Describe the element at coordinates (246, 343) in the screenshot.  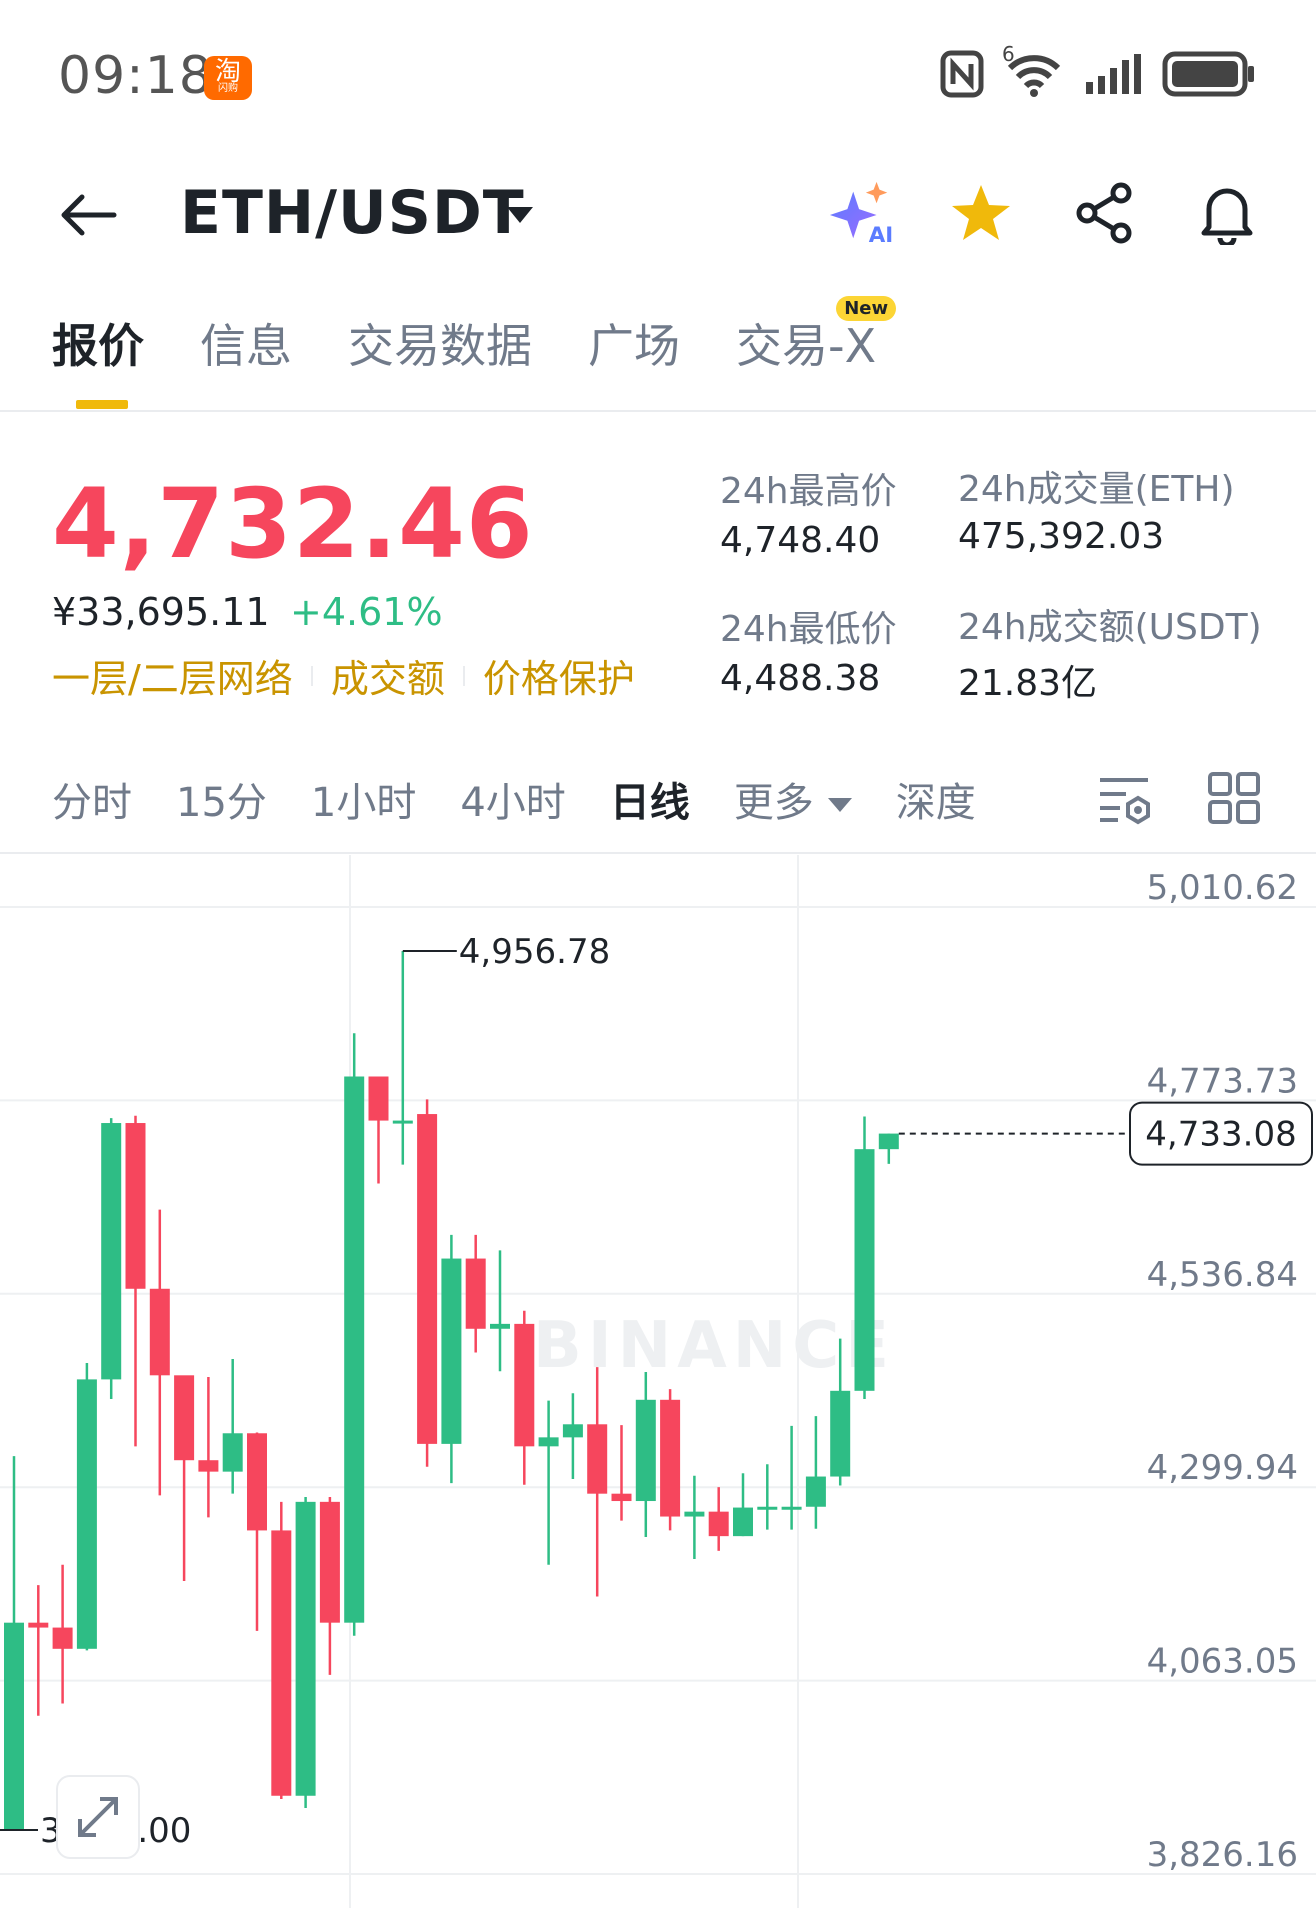
I see `tab-info: 信息` at that location.